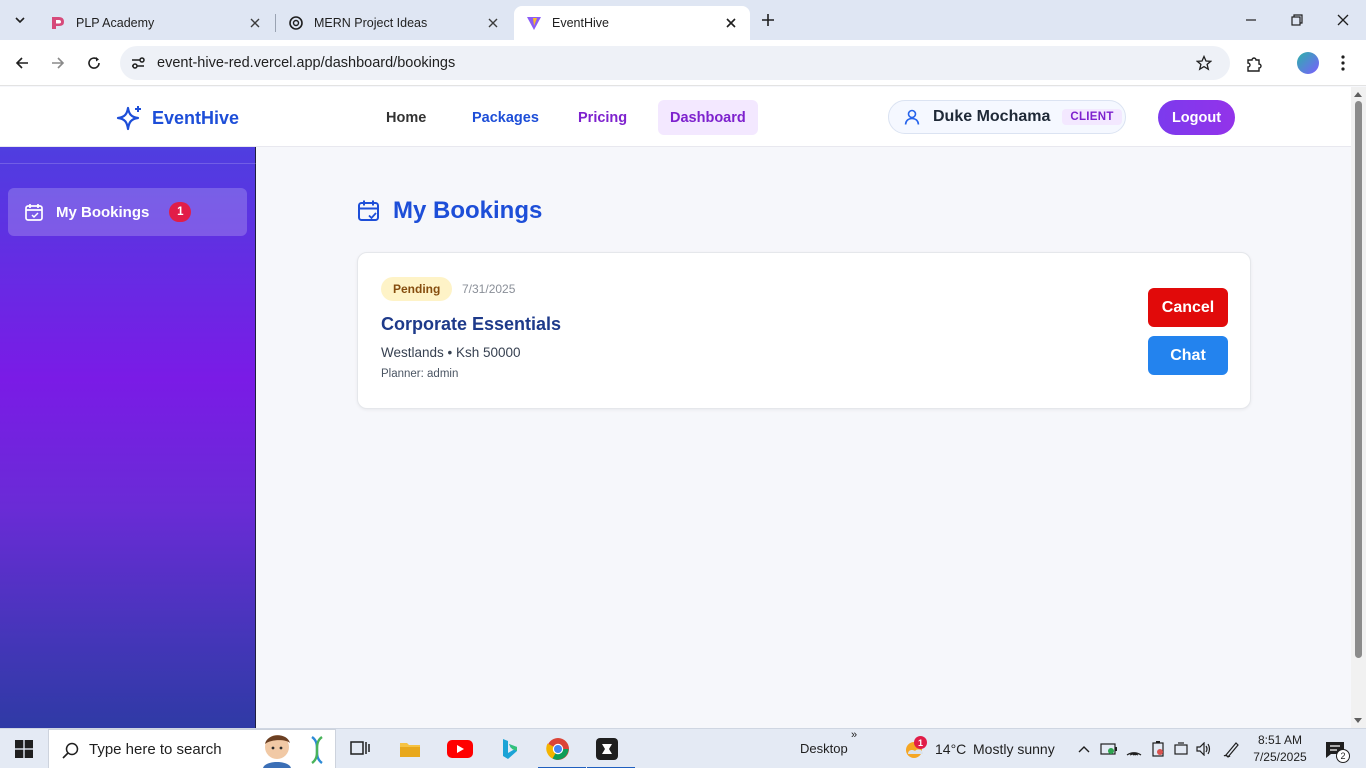  I want to click on site-info-icon, so click(138, 63).